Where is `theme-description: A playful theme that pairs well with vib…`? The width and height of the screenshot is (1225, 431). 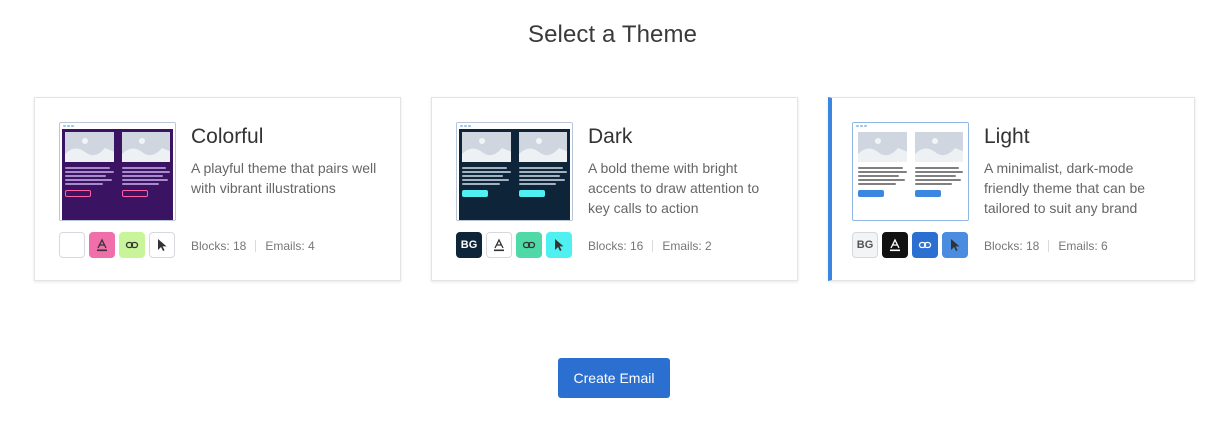 theme-description: A playful theme that pairs well with vib… is located at coordinates (284, 178).